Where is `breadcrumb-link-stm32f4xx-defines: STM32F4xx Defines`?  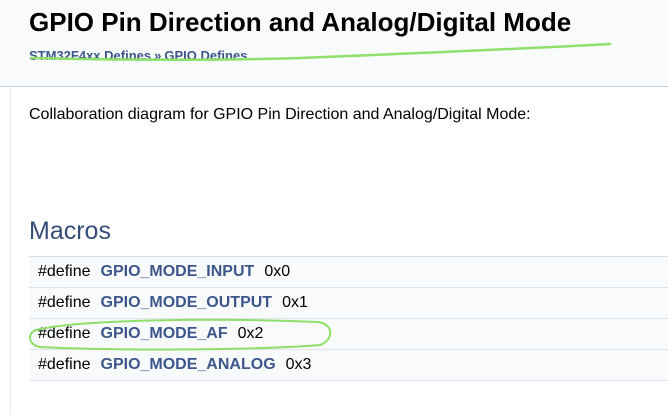 breadcrumb-link-stm32f4xx-defines: STM32F4xx Defines is located at coordinates (90, 55).